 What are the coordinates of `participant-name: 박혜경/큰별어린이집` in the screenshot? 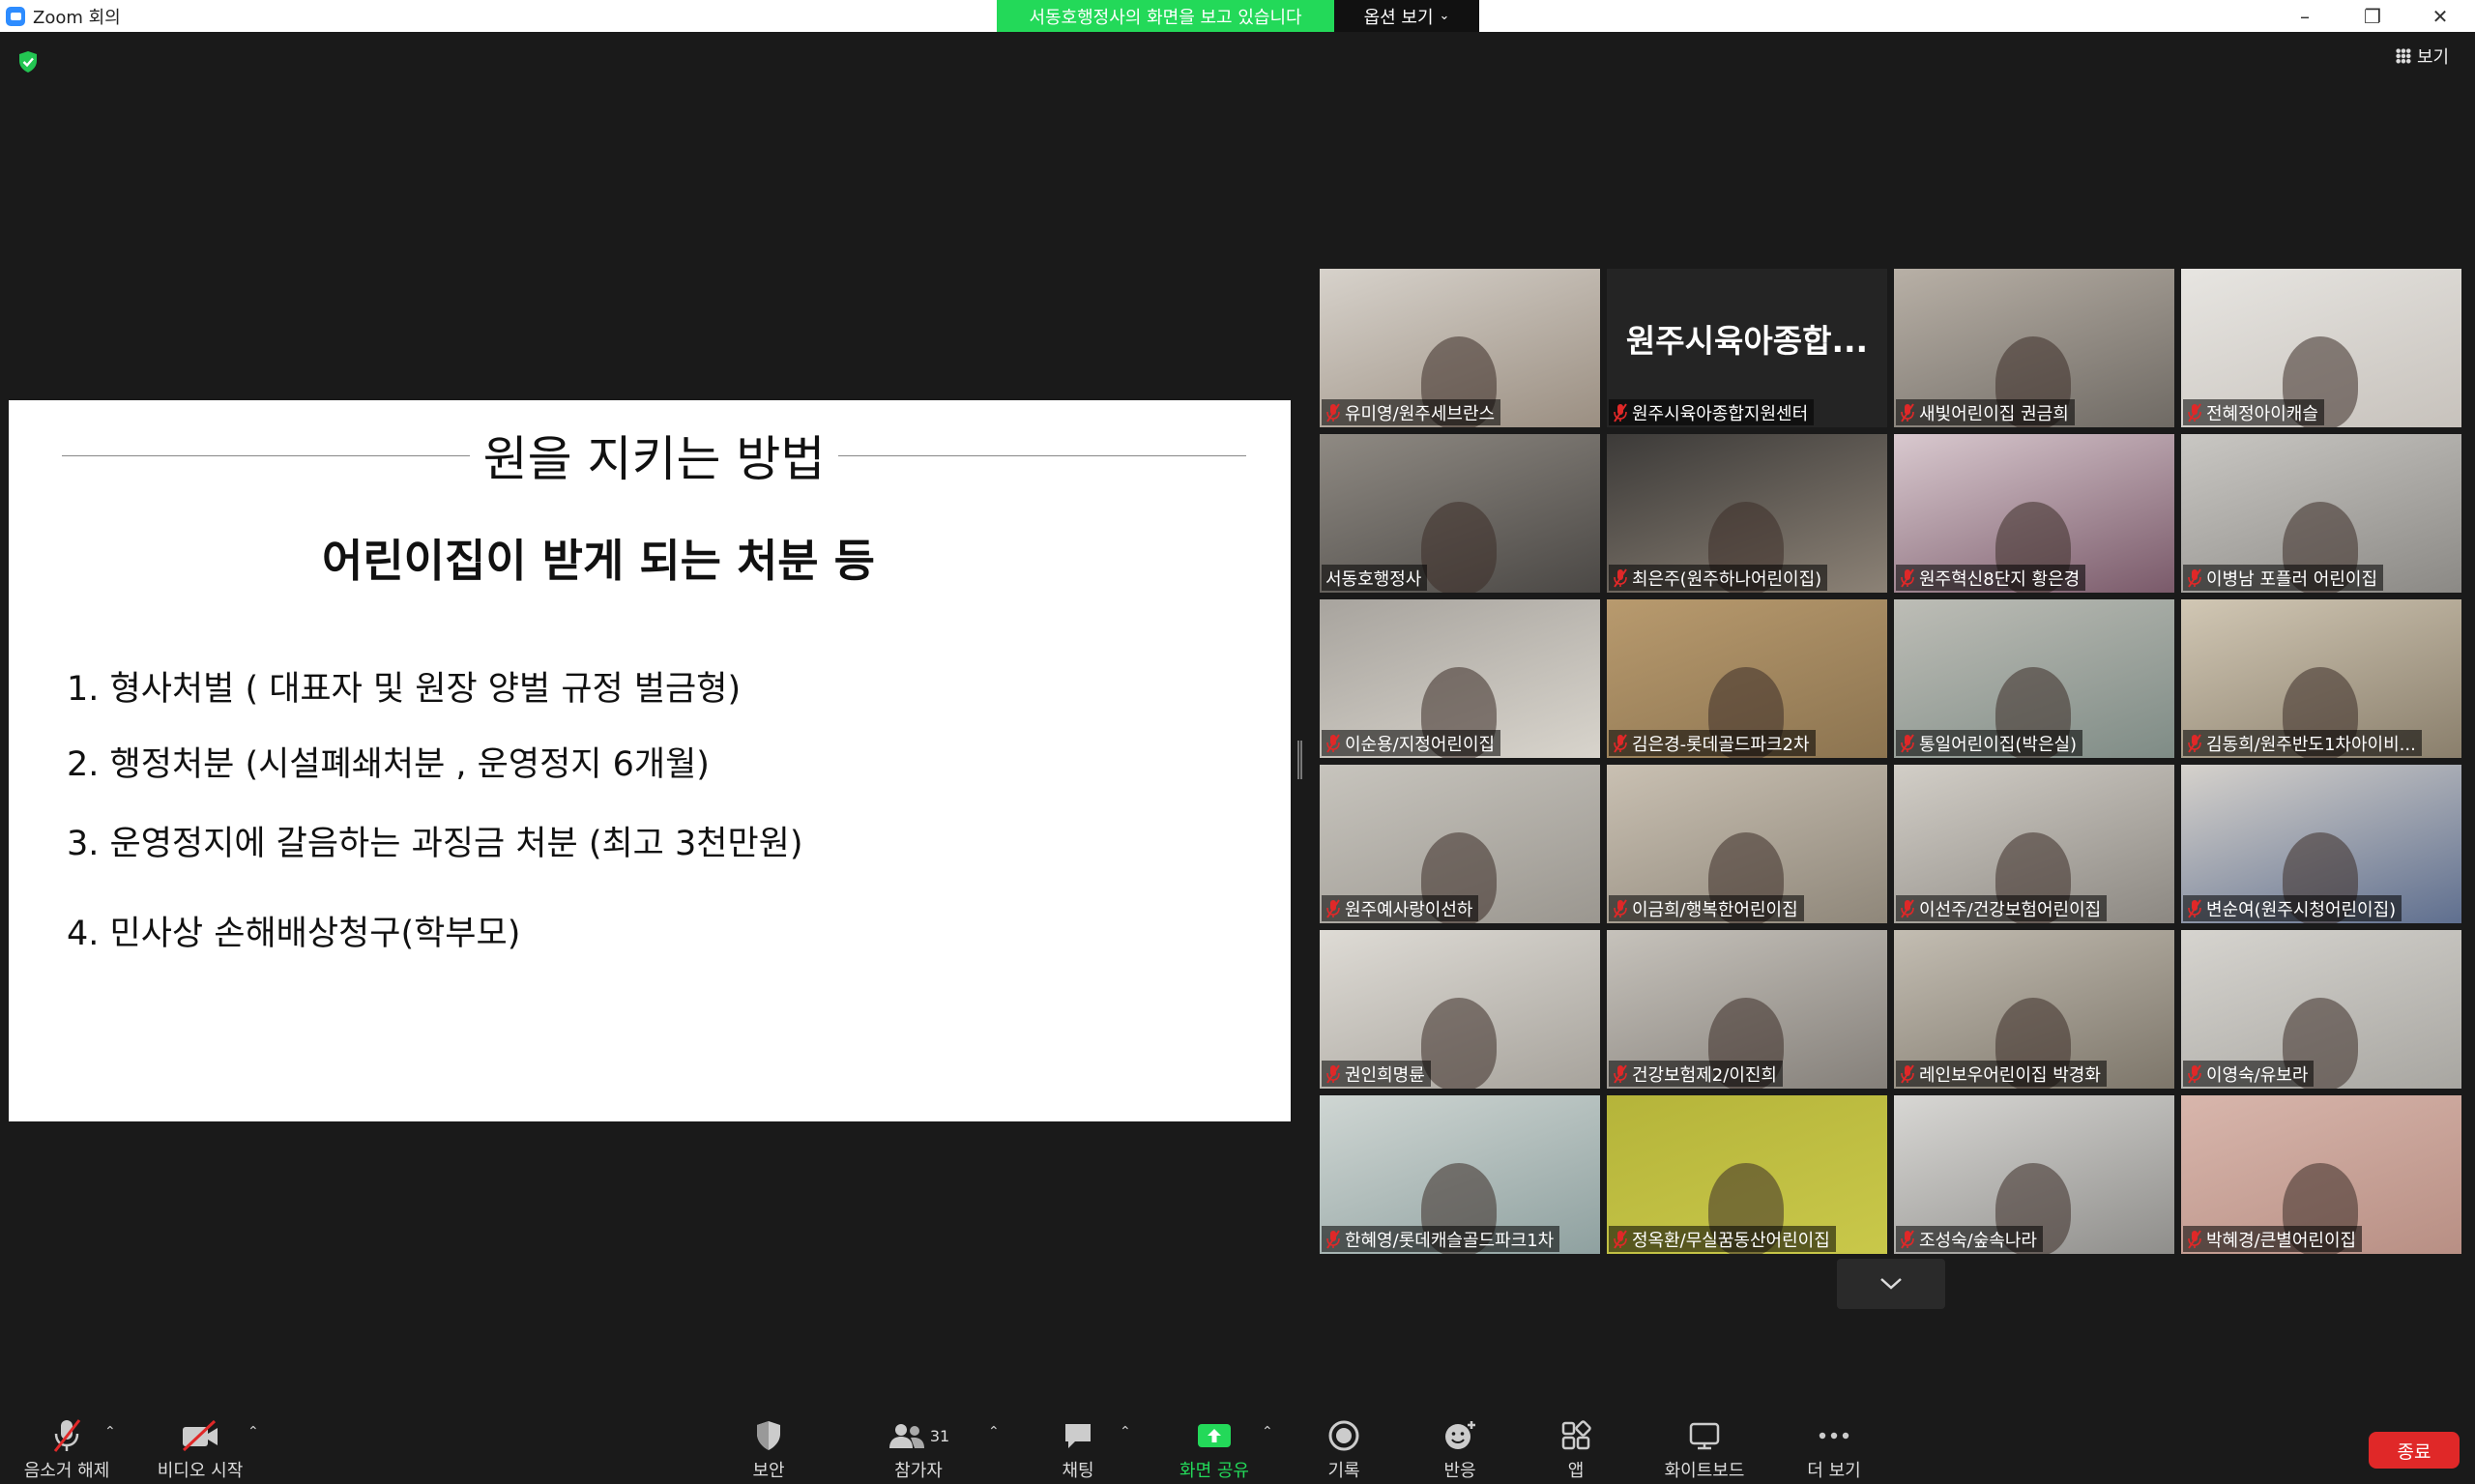 It's located at (2281, 1241).